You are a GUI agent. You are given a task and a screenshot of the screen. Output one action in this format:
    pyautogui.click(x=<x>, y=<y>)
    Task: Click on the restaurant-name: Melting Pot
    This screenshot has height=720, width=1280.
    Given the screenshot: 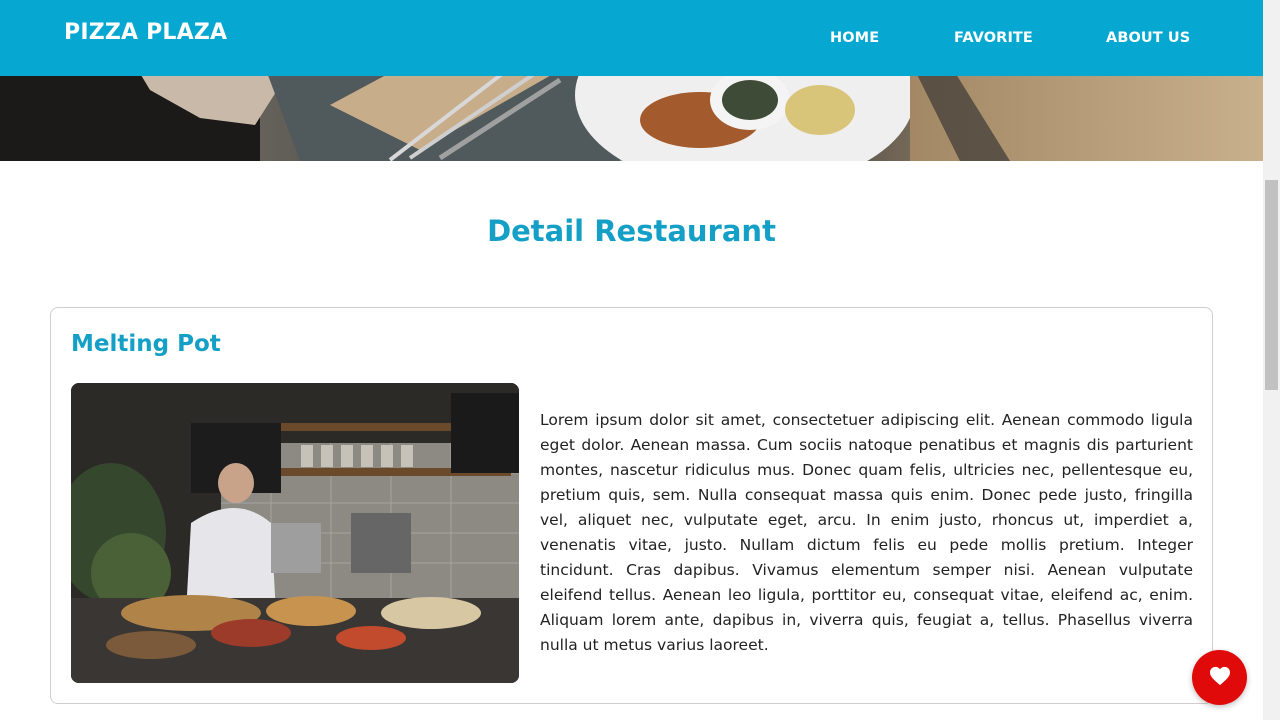 What is the action you would take?
    pyautogui.click(x=146, y=344)
    